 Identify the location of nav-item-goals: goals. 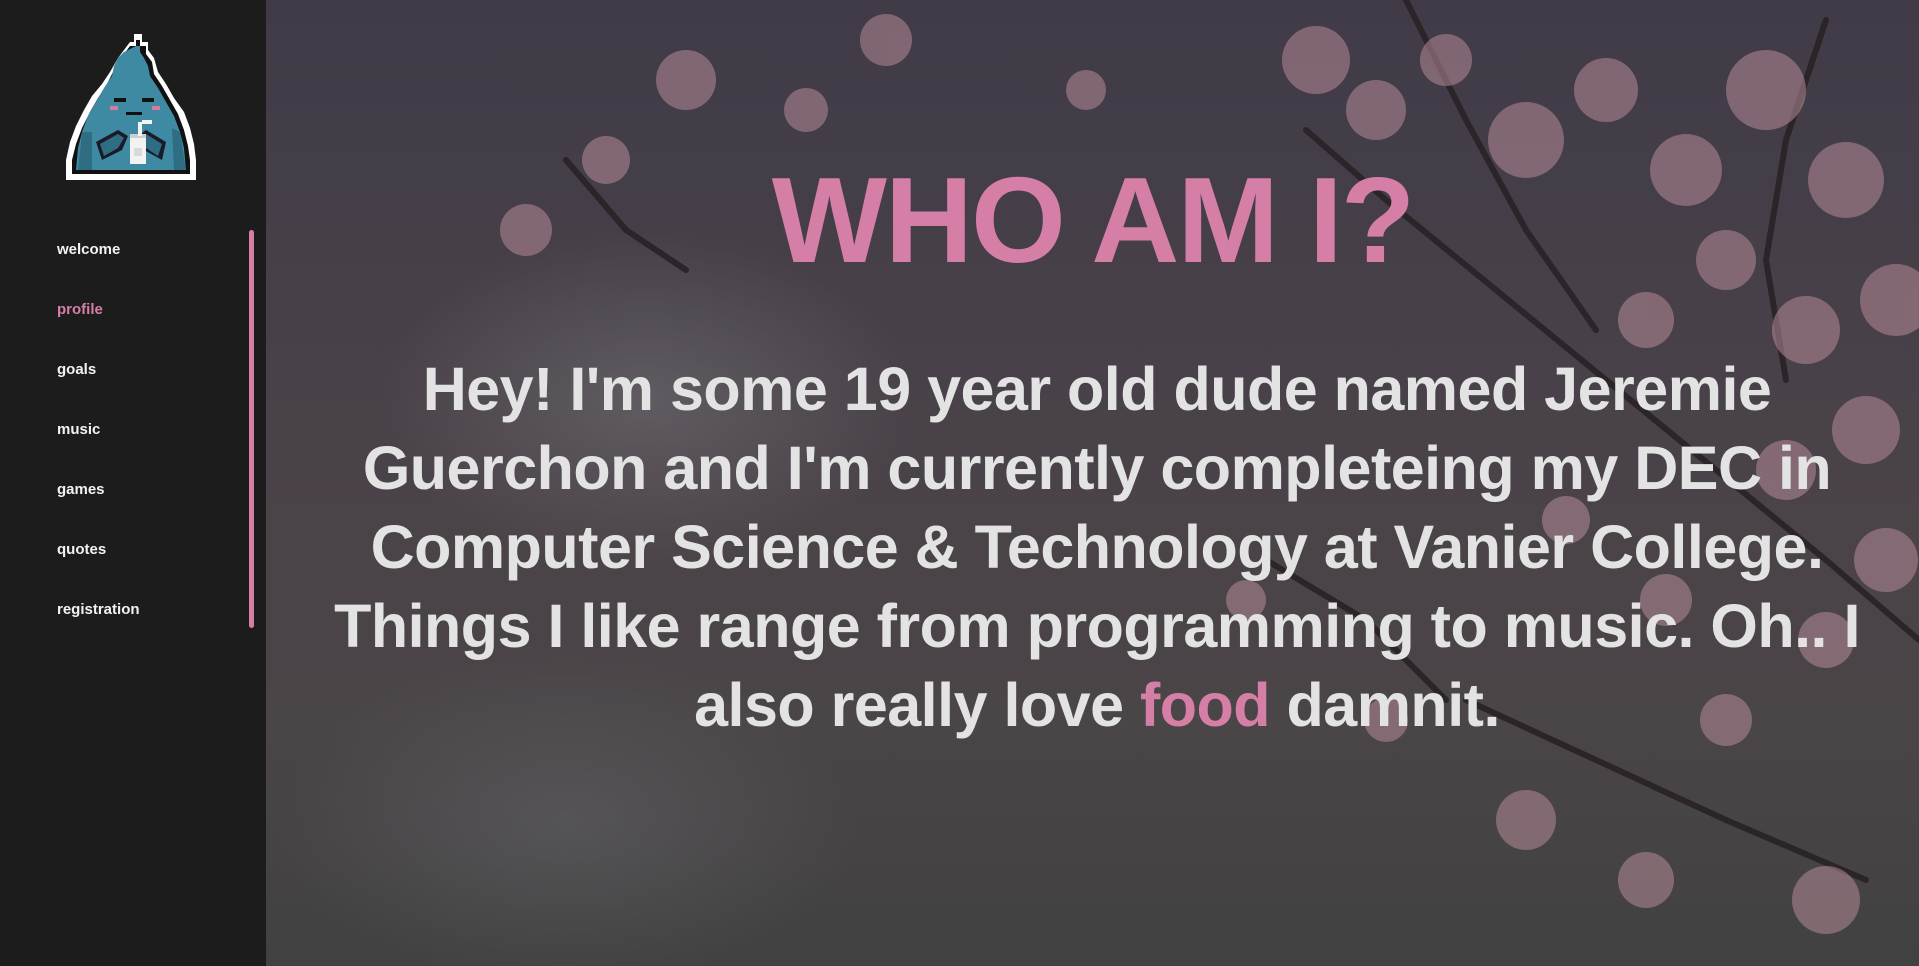
(98, 380).